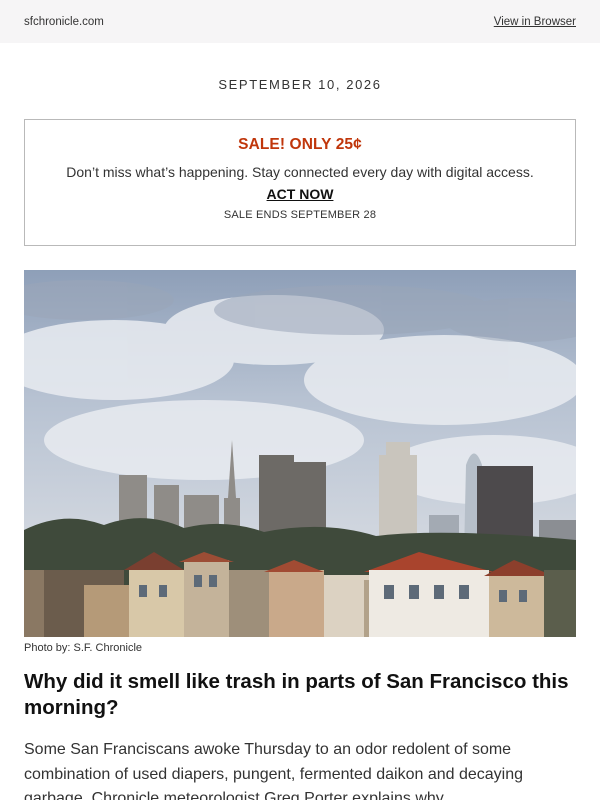 Image resolution: width=600 pixels, height=800 pixels. What do you see at coordinates (83, 648) in the screenshot?
I see `photo-credit: Photo by: S.F. Chronicle` at bounding box center [83, 648].